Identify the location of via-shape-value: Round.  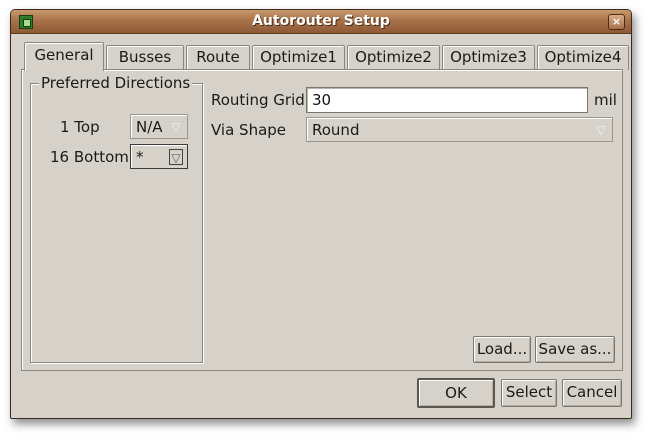
(336, 130).